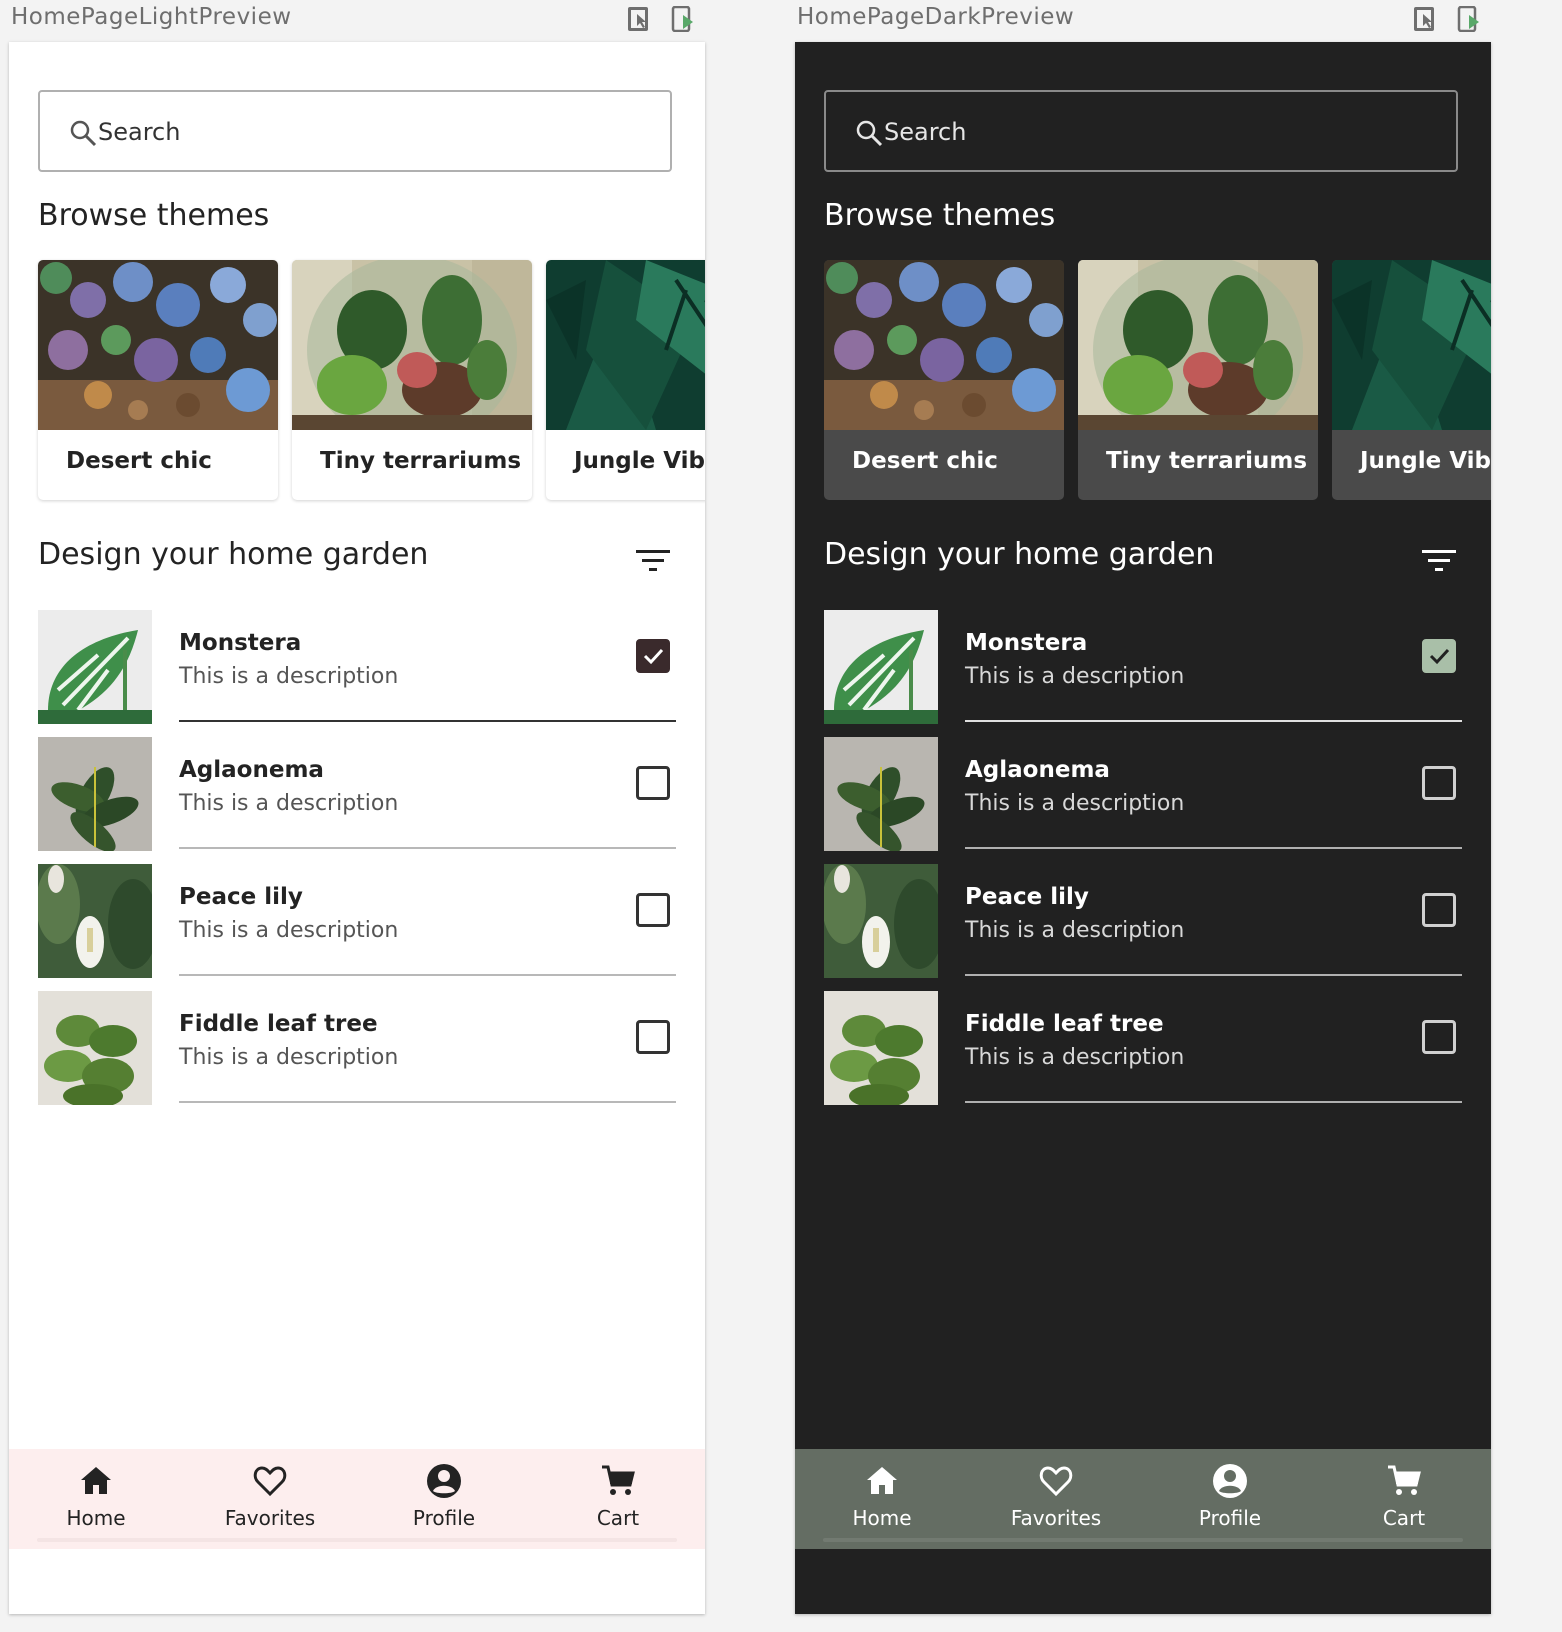 The width and height of the screenshot is (1562, 1632). I want to click on account-circle-icon, so click(444, 1481).